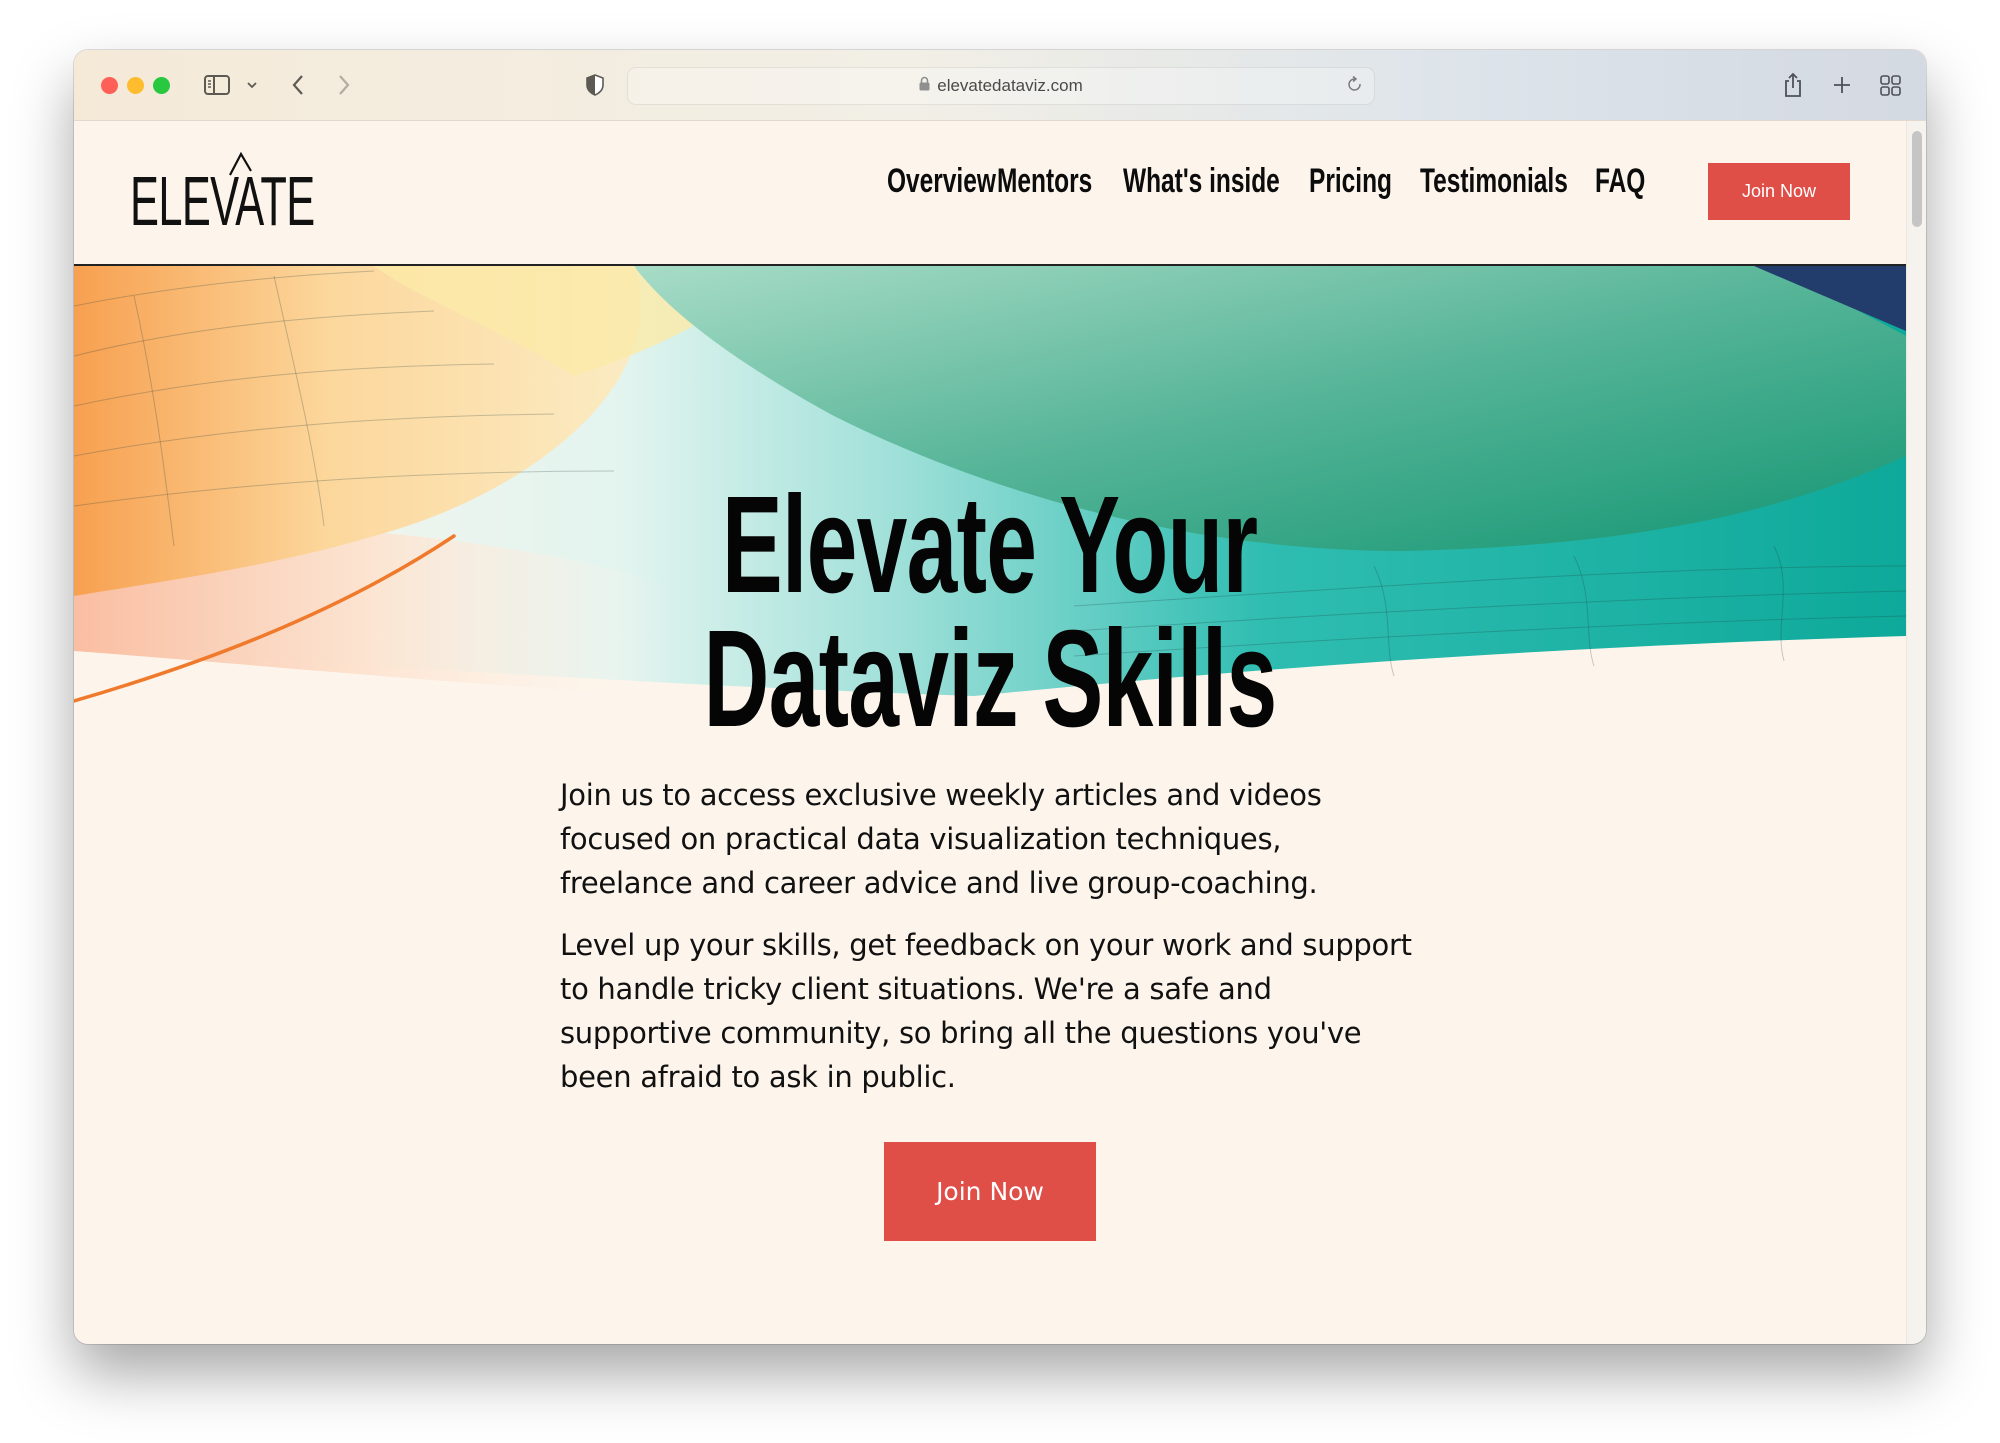 The image size is (2000, 1443). I want to click on address-bar: elevatedataviz.com, so click(1001, 86).